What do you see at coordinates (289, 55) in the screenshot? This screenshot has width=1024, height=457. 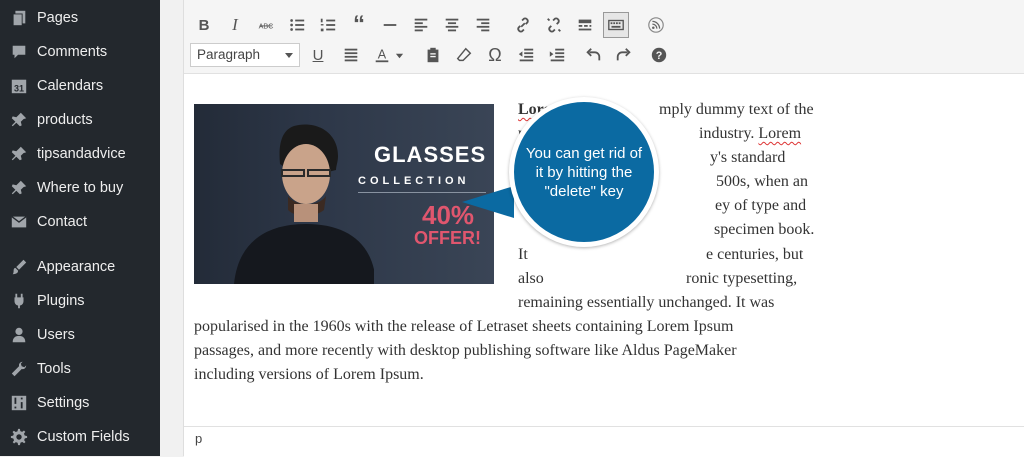 I see `chevron-down-icon` at bounding box center [289, 55].